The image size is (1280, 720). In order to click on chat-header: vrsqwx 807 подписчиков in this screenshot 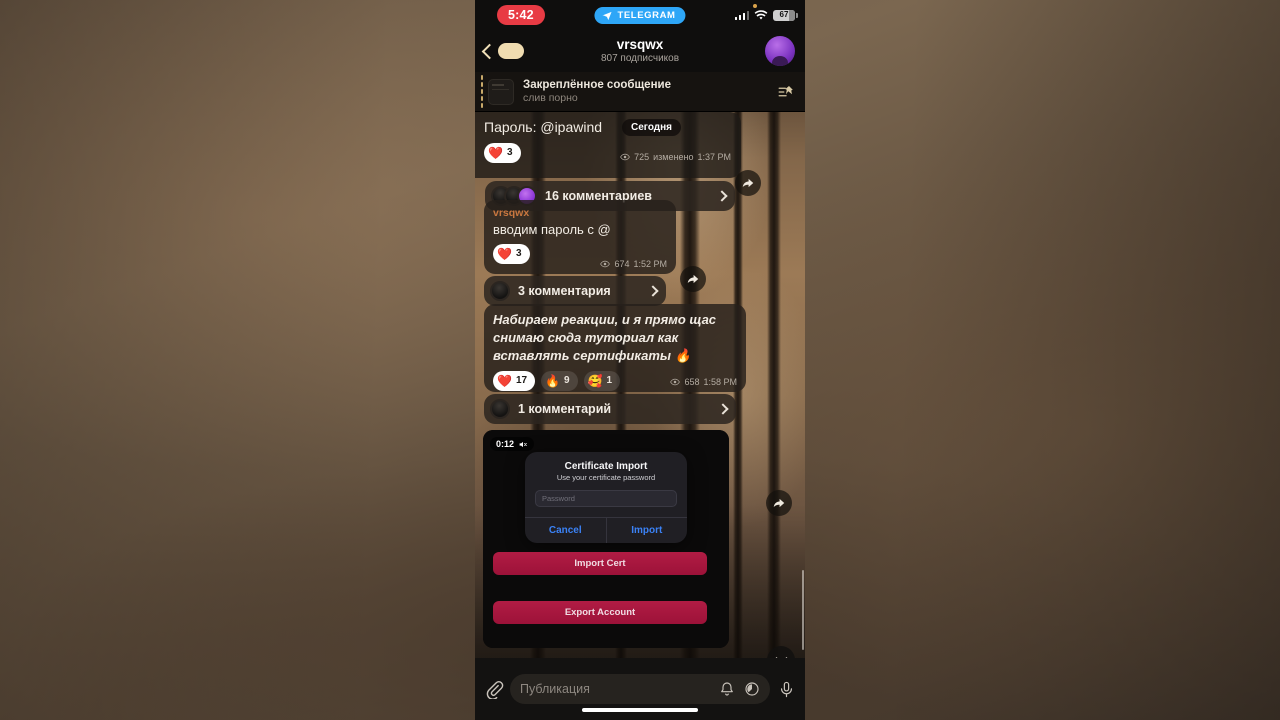, I will do `click(640, 51)`.